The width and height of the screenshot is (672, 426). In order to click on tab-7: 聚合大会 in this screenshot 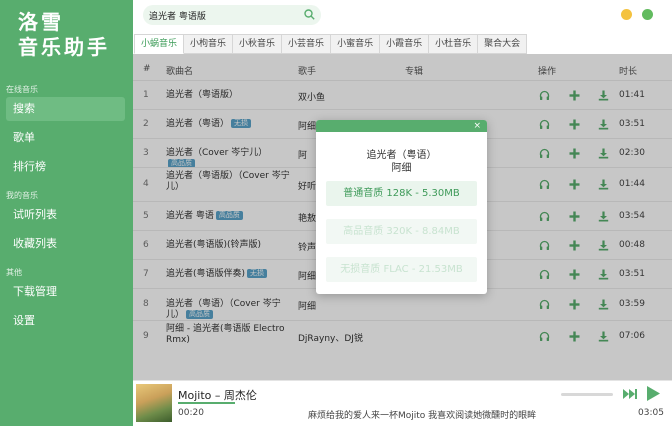, I will do `click(503, 44)`.